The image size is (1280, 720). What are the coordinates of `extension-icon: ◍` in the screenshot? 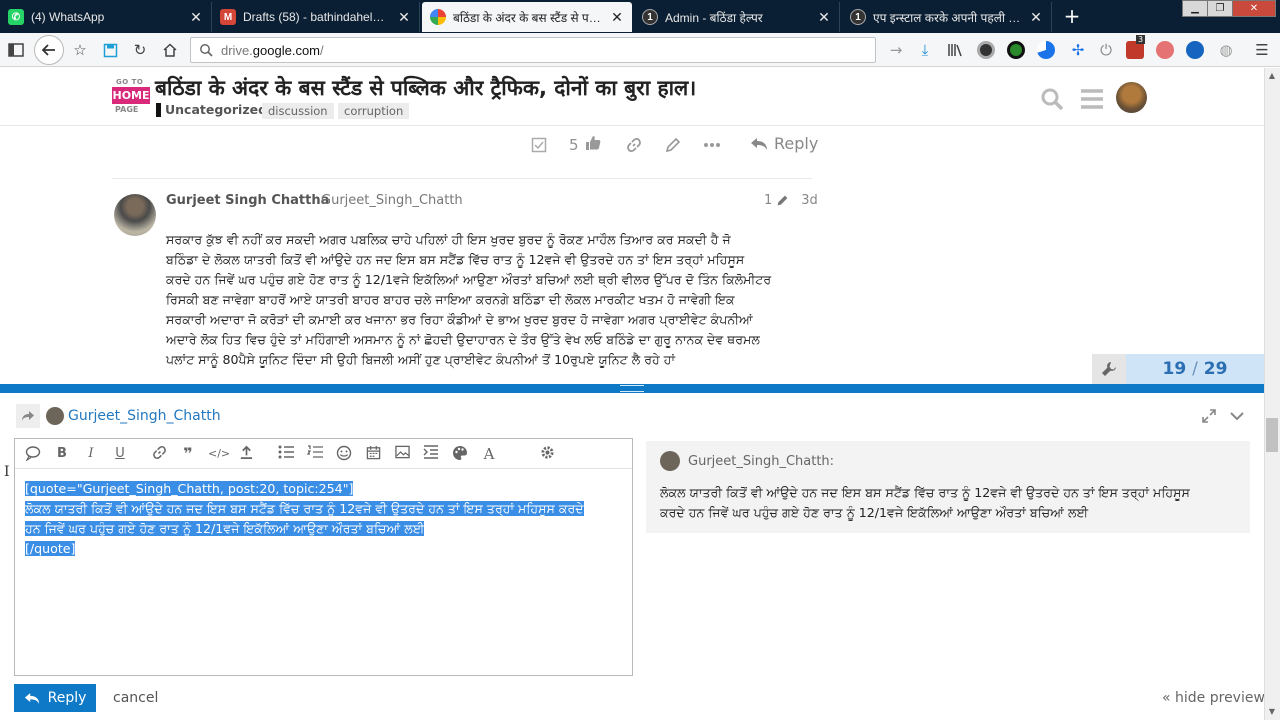 It's located at (1226, 50).